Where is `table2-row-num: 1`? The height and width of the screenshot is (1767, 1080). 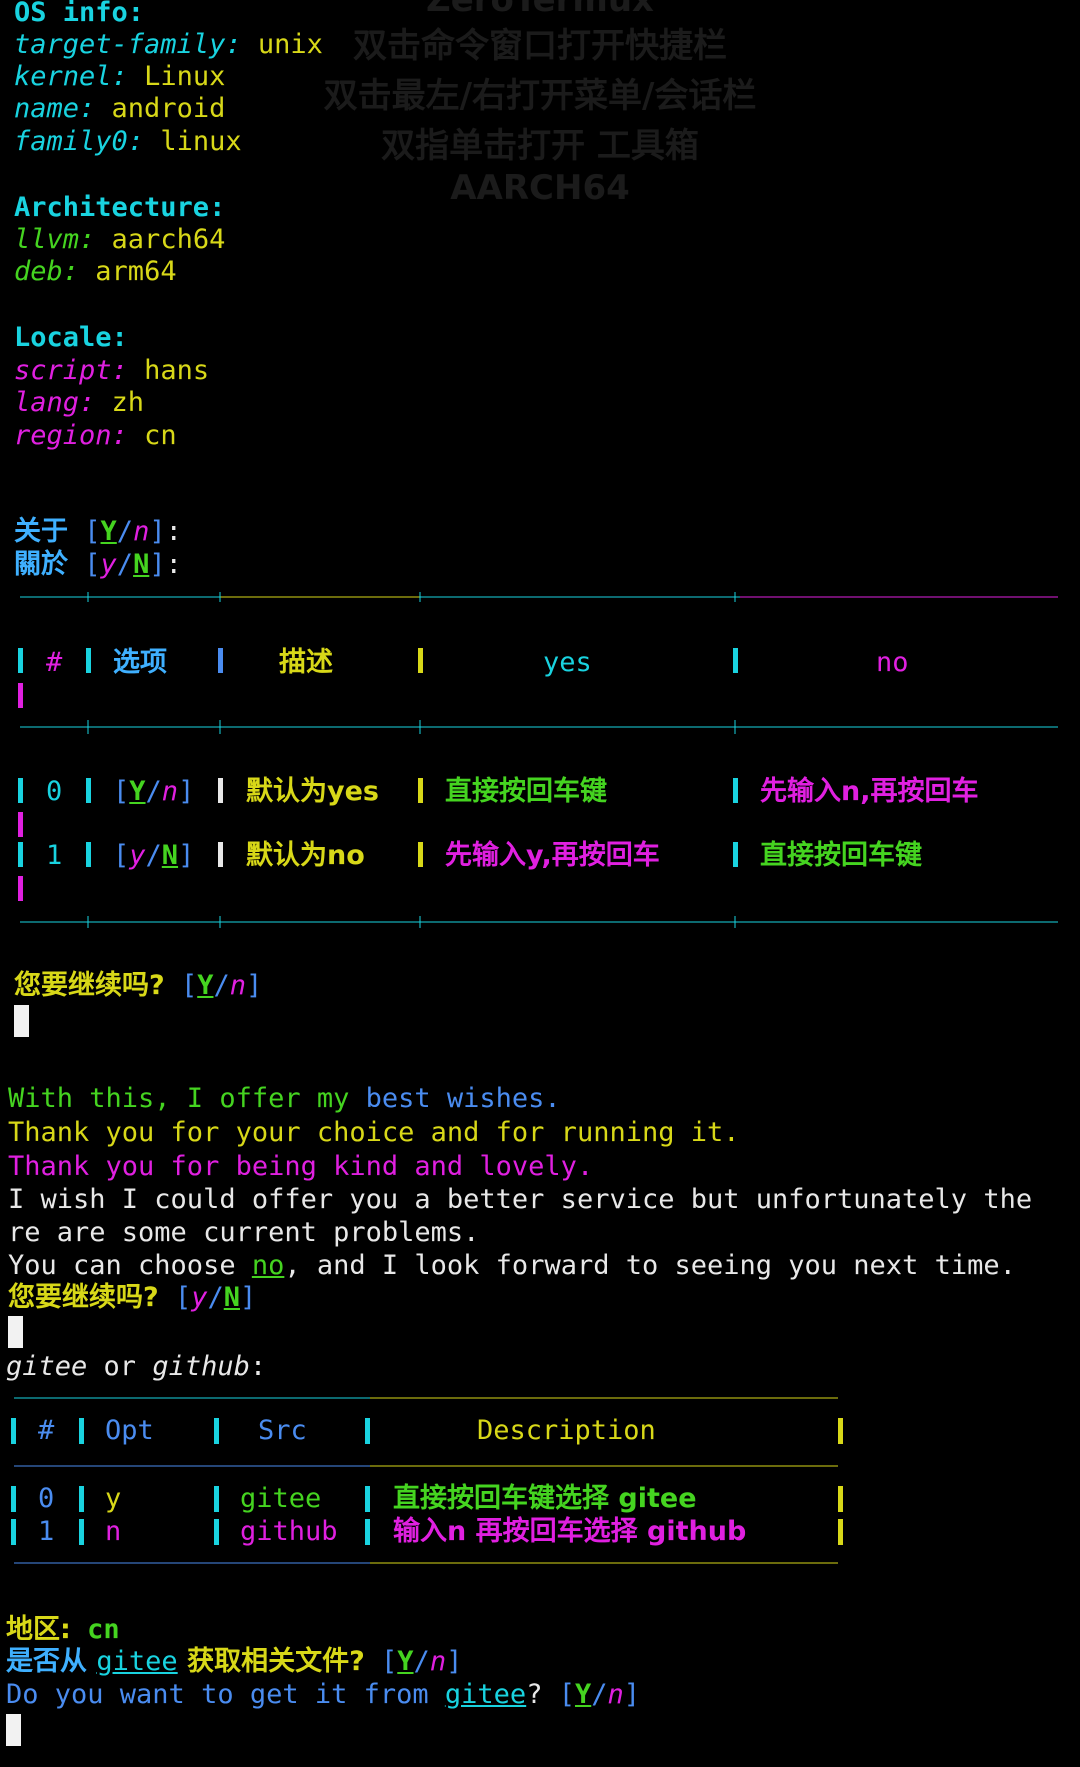
table2-row-num: 1 is located at coordinates (46, 1531).